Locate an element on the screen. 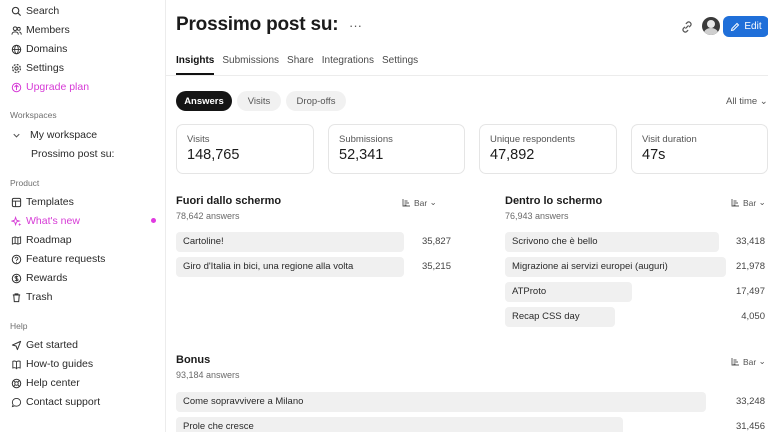 The height and width of the screenshot is (432, 768). stat-value: 47,892 is located at coordinates (512, 155).